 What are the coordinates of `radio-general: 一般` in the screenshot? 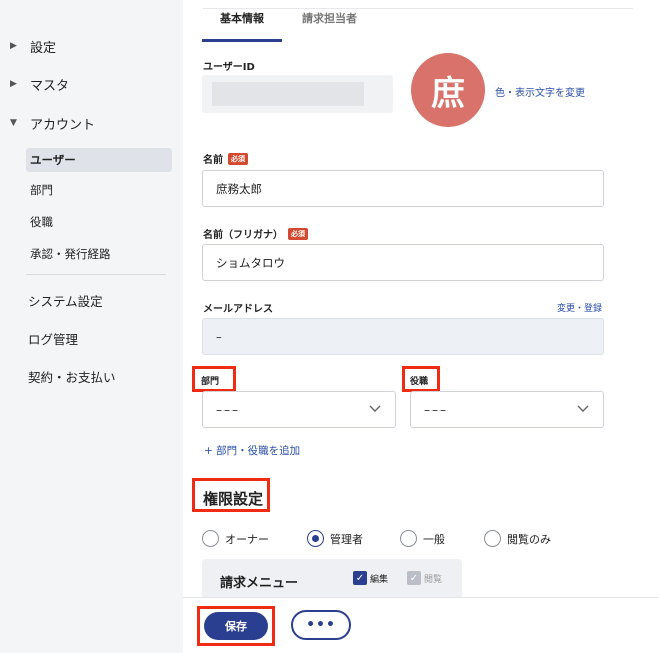 It's located at (422, 538).